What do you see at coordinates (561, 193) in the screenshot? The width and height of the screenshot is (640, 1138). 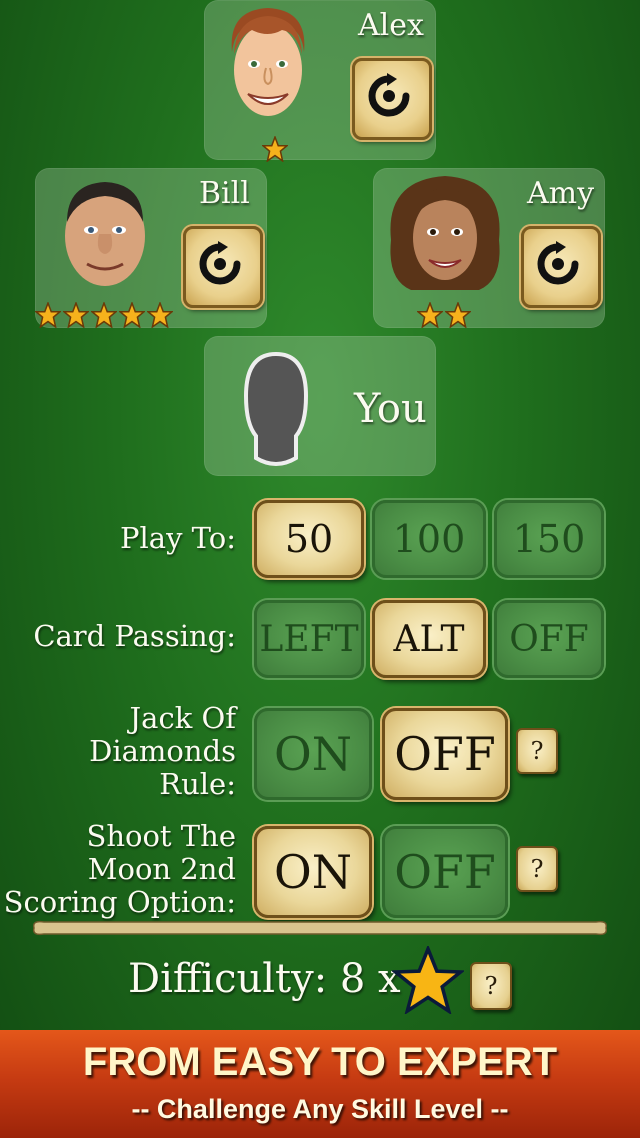 I see `player-name-amy: Amy` at bounding box center [561, 193].